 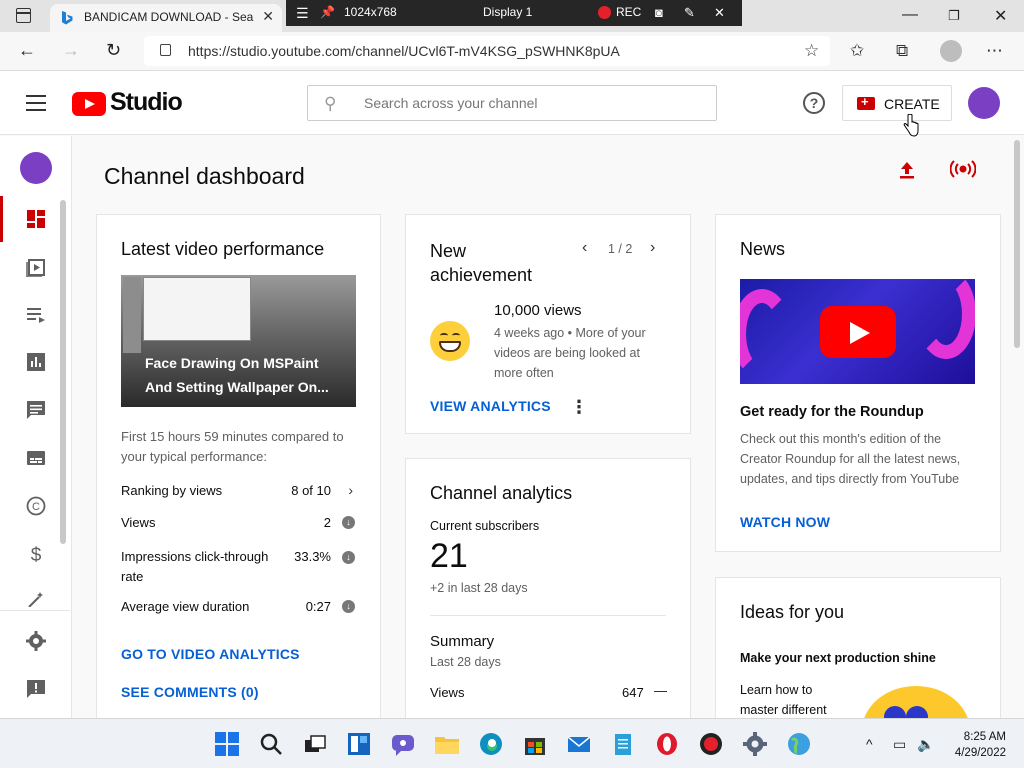 What do you see at coordinates (465, 662) in the screenshot?
I see `summary-period: Last 28 days` at bounding box center [465, 662].